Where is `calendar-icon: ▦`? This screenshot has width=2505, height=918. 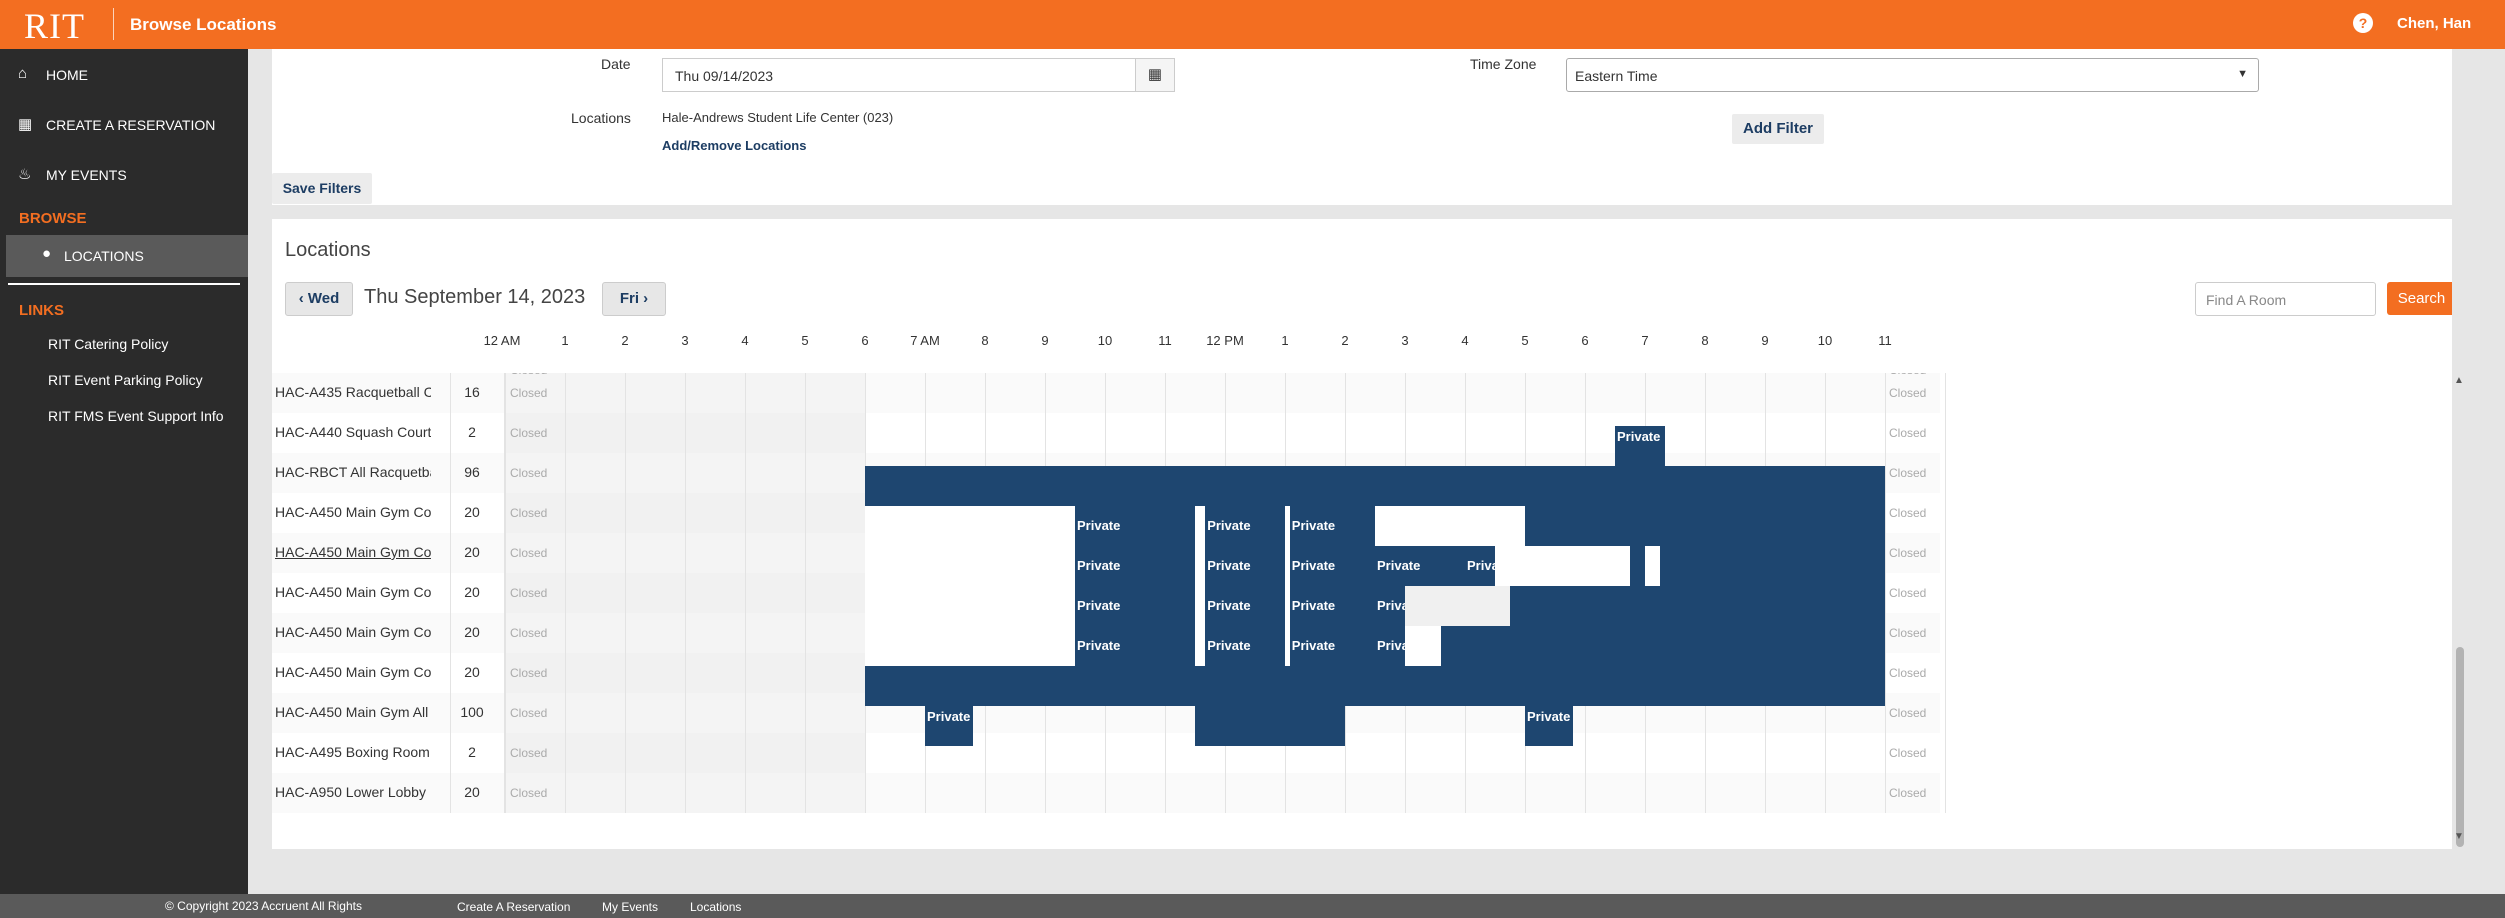 calendar-icon: ▦ is located at coordinates (1155, 75).